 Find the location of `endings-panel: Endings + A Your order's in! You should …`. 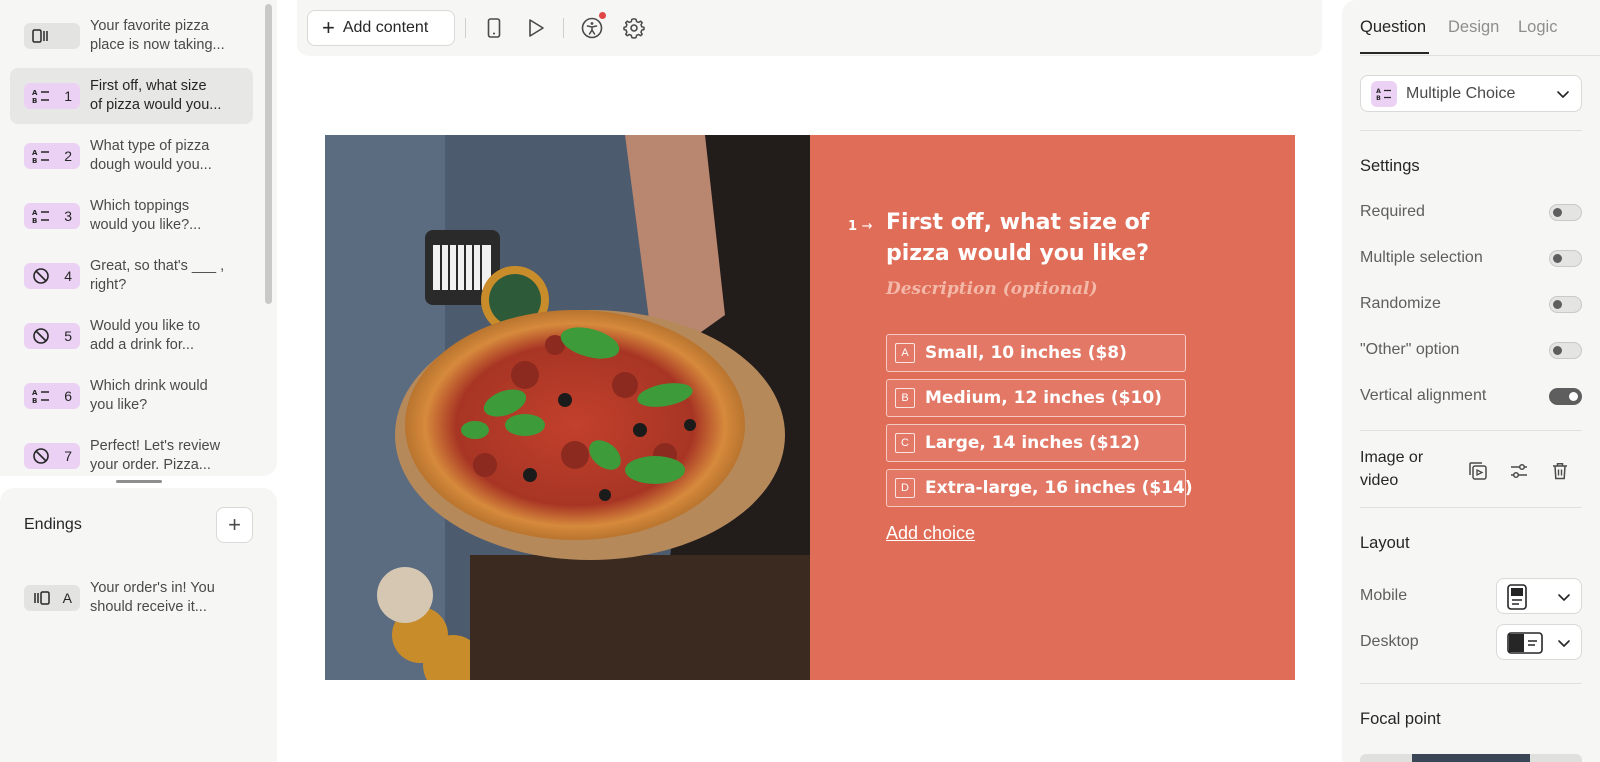

endings-panel: Endings + A Your order's in! You should … is located at coordinates (138, 625).